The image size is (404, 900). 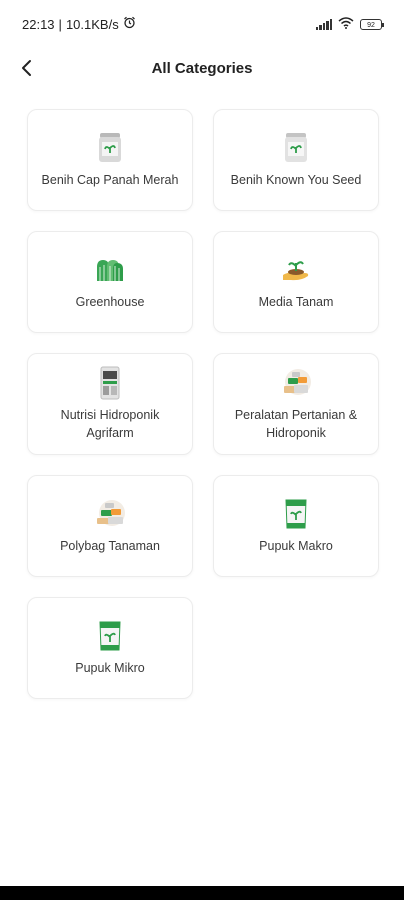 What do you see at coordinates (110, 302) in the screenshot?
I see `category-label: Greenhouse` at bounding box center [110, 302].